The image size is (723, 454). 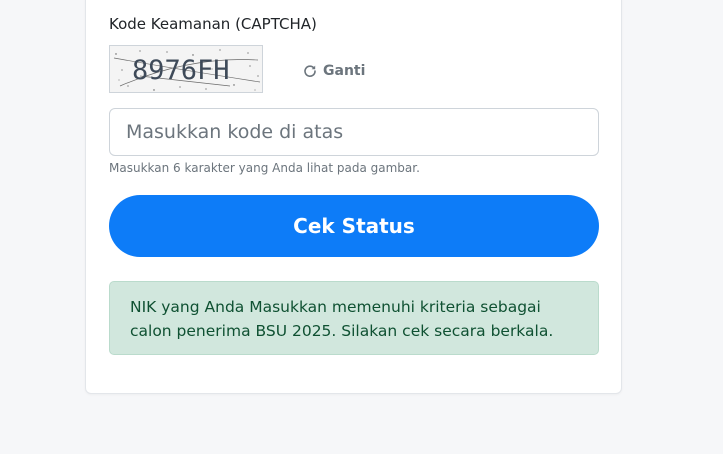 I want to click on refresh-captcha-button: Ganti, so click(x=334, y=71).